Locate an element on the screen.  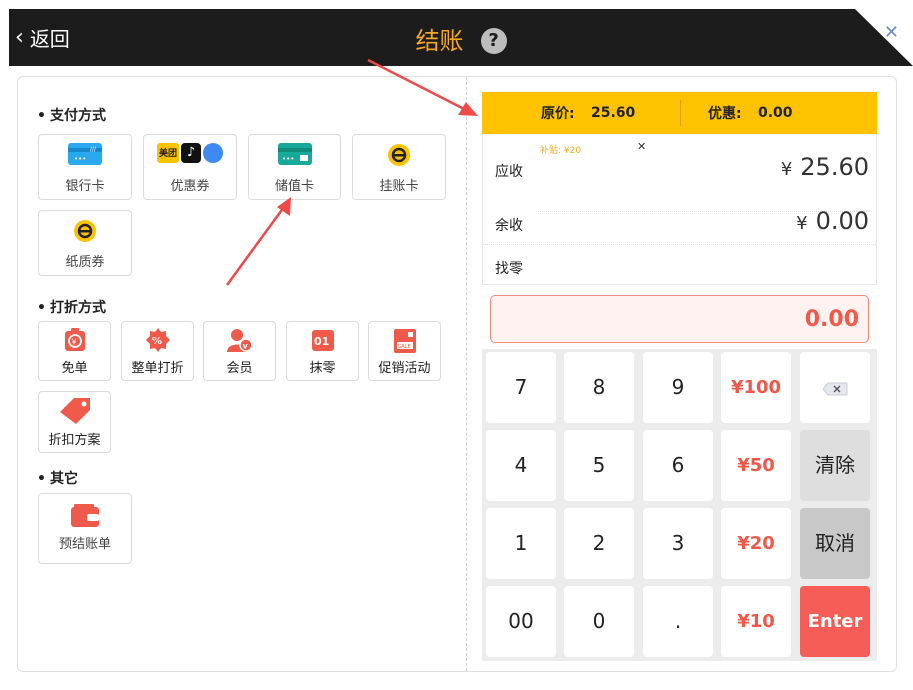
key-7: 7 is located at coordinates (521, 387).